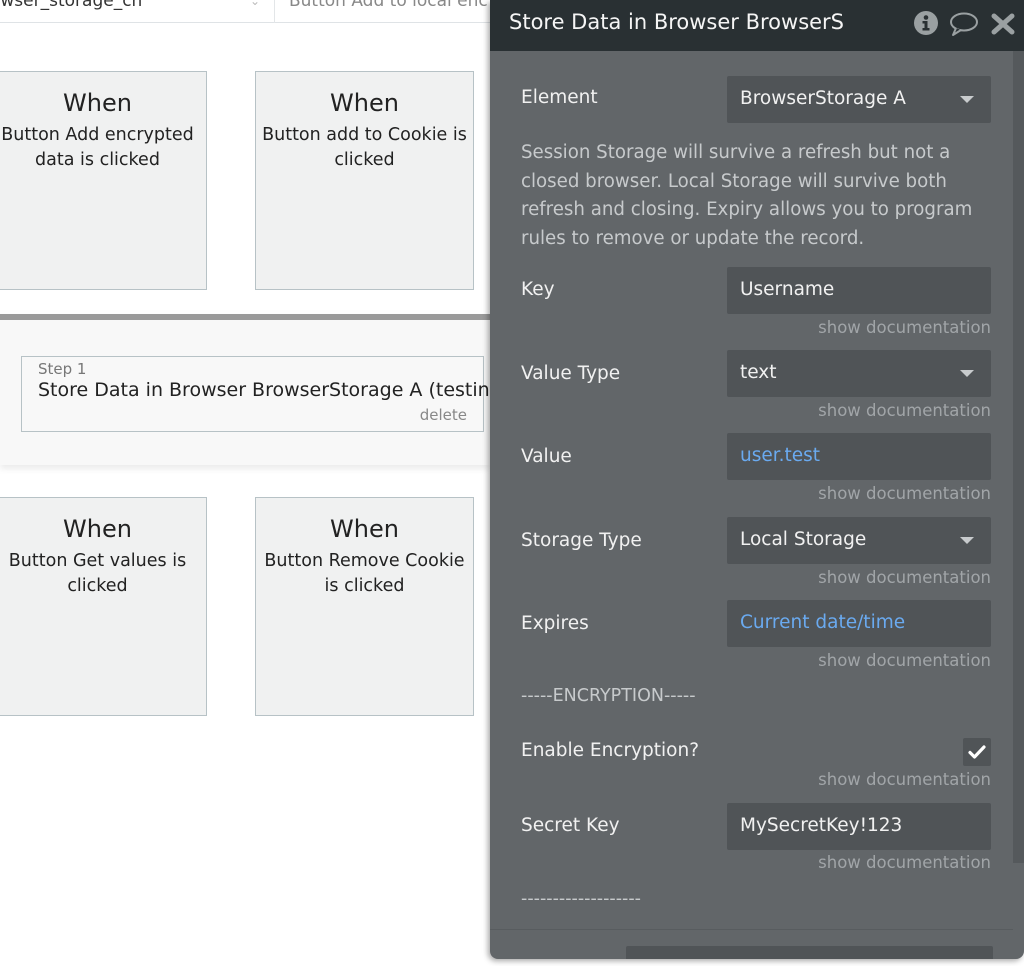  Describe the element at coordinates (97, 573) in the screenshot. I see `event-card-description: Button Get values is clicked` at that location.